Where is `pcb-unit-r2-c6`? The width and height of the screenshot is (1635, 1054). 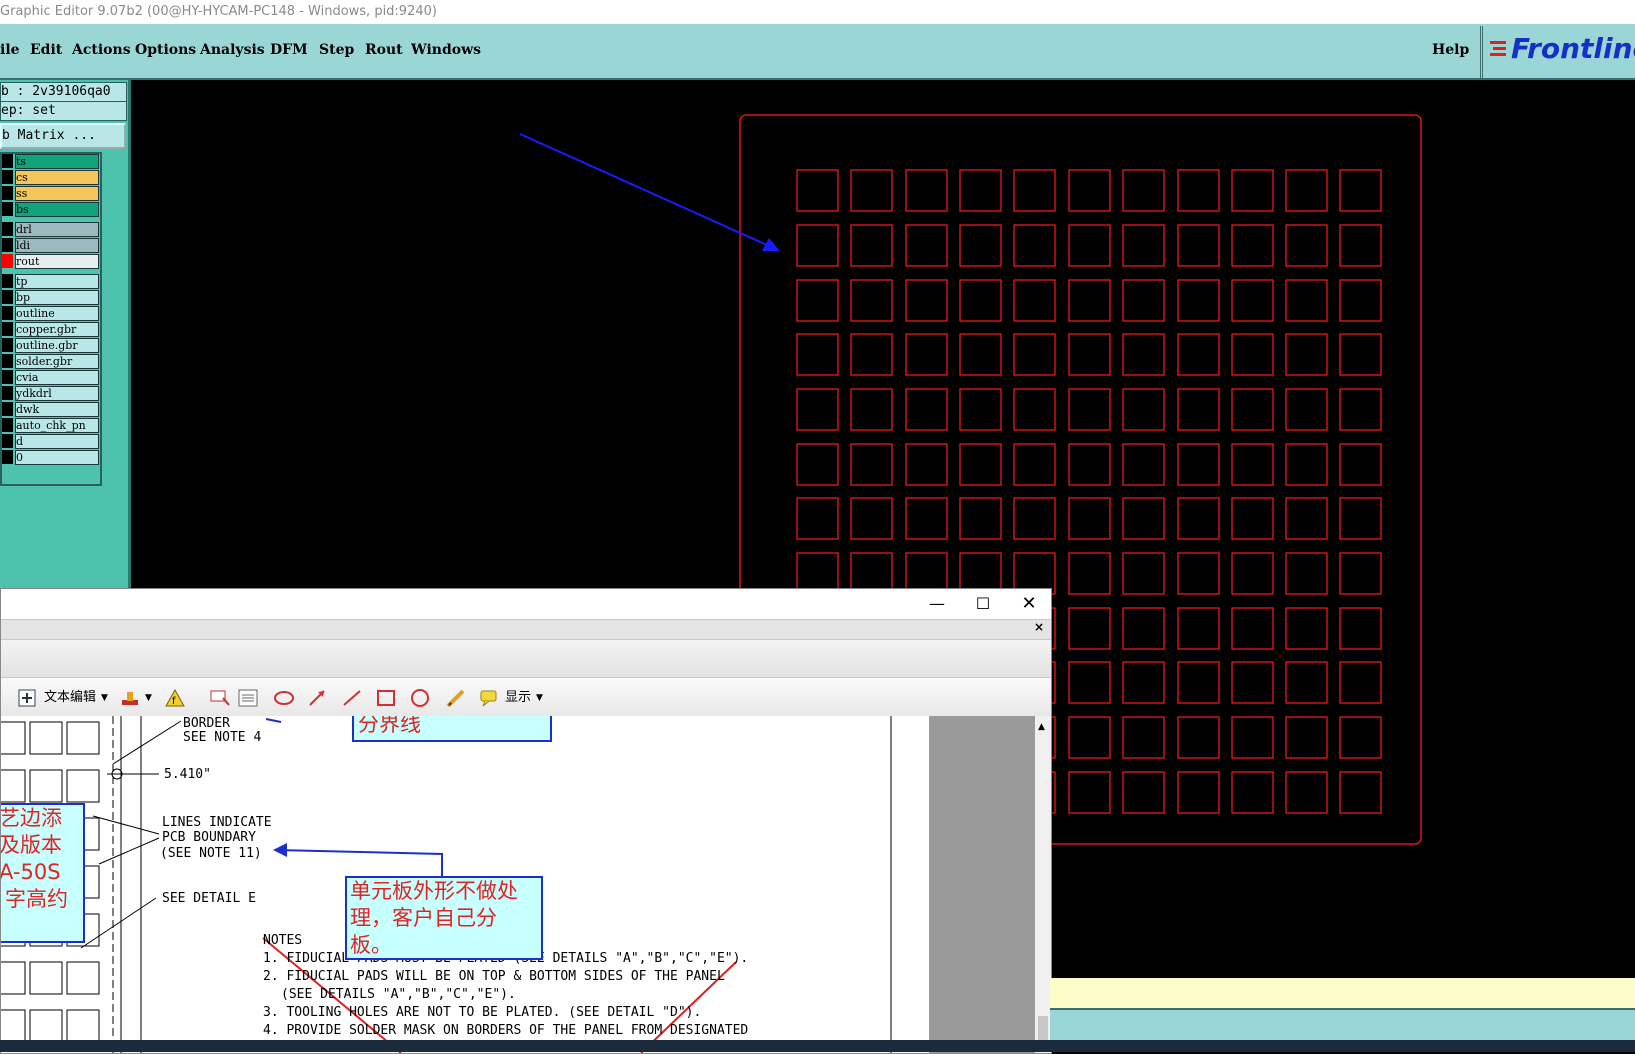
pcb-unit-r2-c6 is located at coordinates (1143, 300).